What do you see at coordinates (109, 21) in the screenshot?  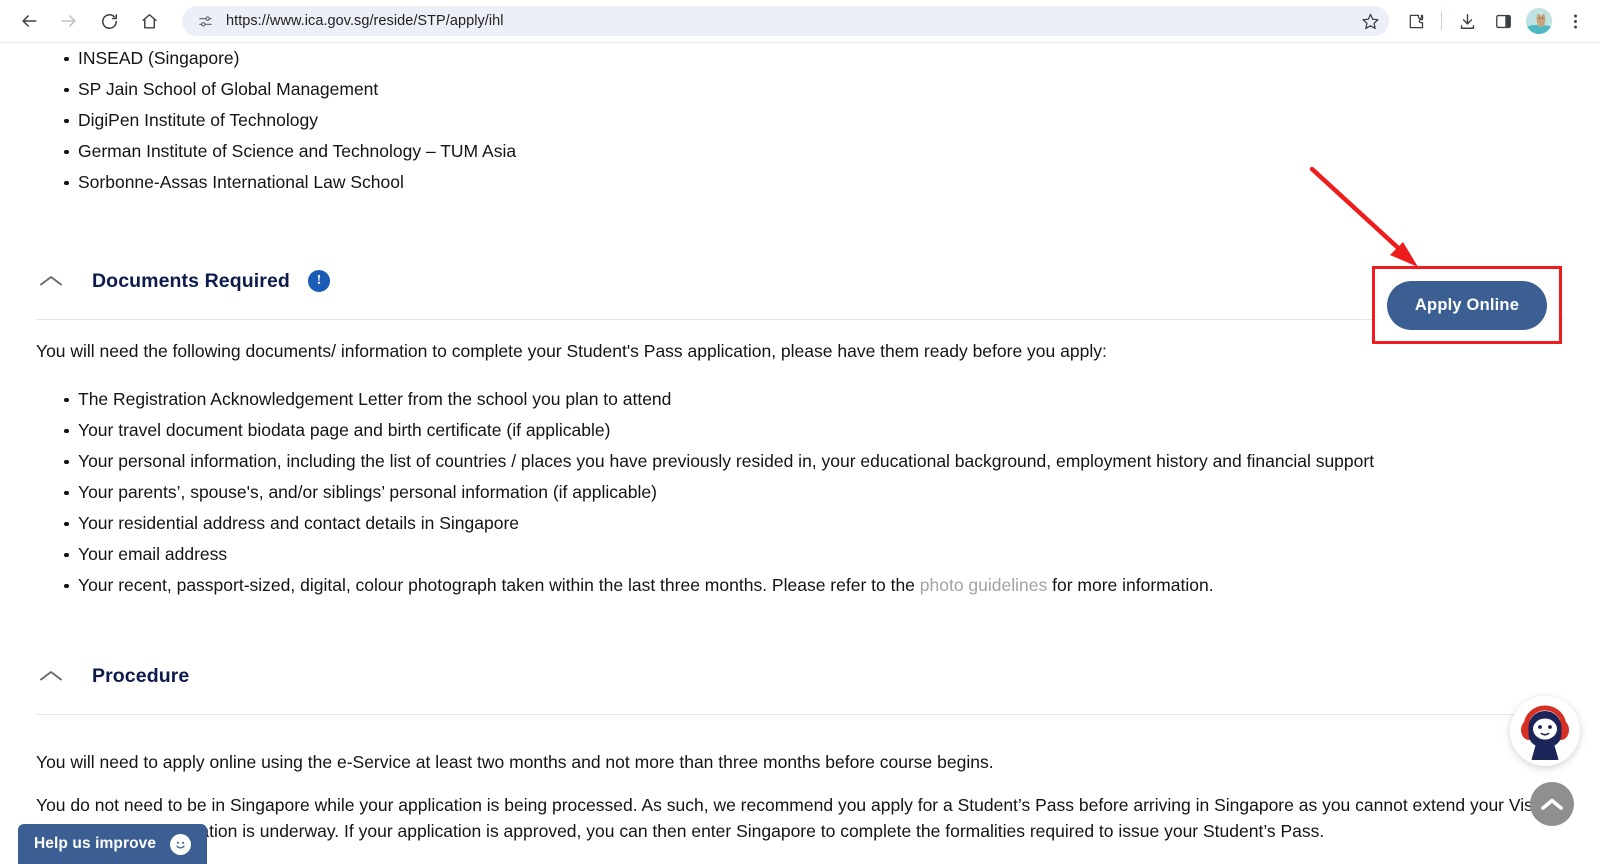 I see `reload-button` at bounding box center [109, 21].